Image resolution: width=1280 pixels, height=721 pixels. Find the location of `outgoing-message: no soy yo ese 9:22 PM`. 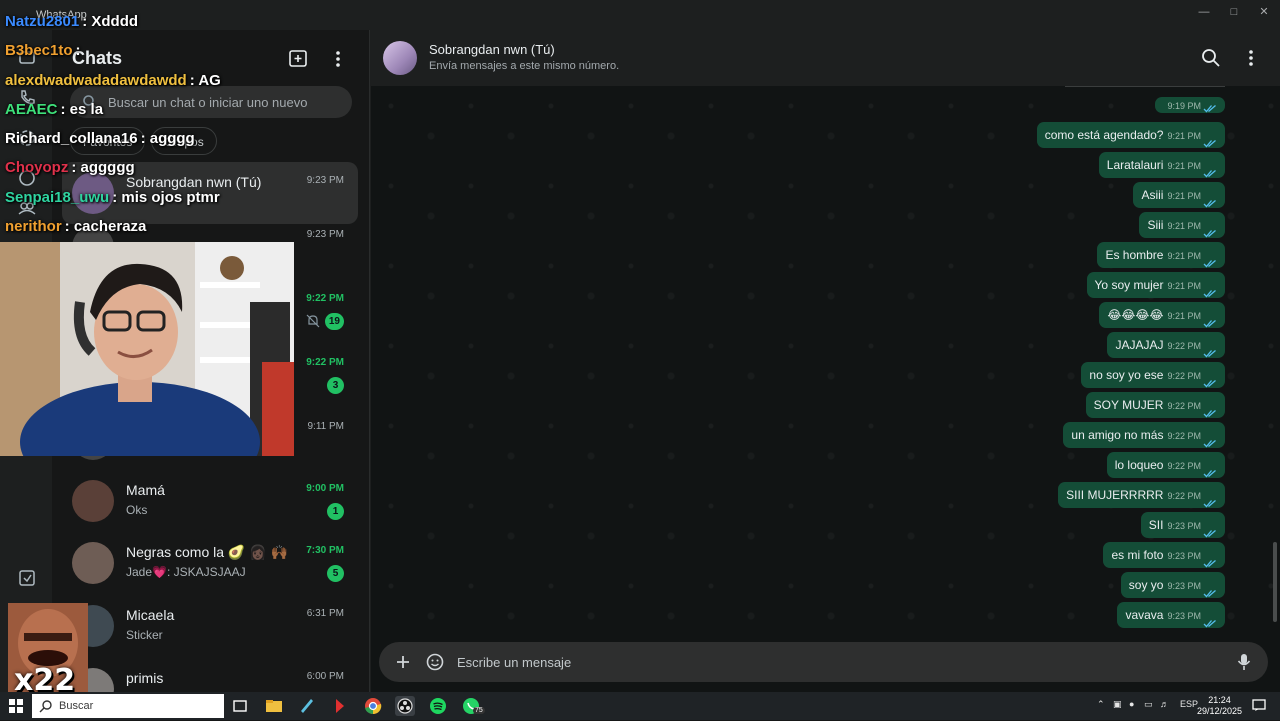

outgoing-message: no soy yo ese 9:22 PM is located at coordinates (1153, 375).